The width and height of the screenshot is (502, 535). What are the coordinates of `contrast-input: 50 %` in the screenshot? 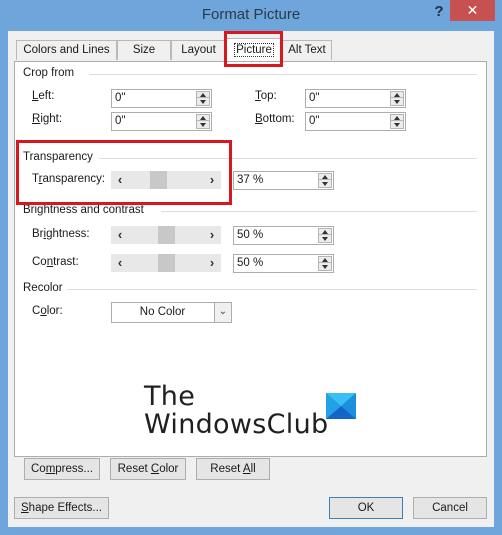 It's located at (283, 263).